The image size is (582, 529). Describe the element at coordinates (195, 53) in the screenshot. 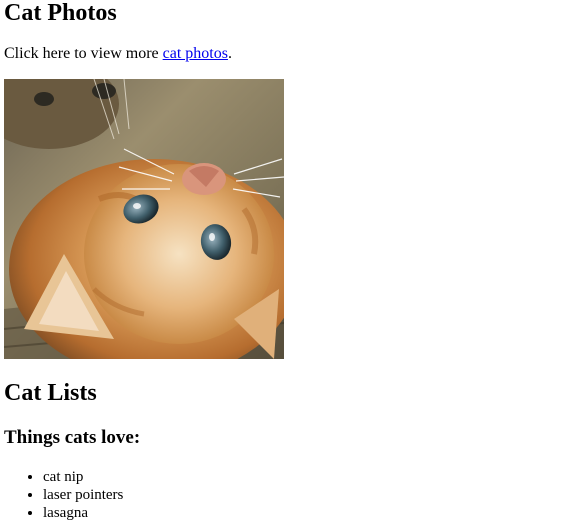

I see `cat-photos-link: cat photos` at that location.